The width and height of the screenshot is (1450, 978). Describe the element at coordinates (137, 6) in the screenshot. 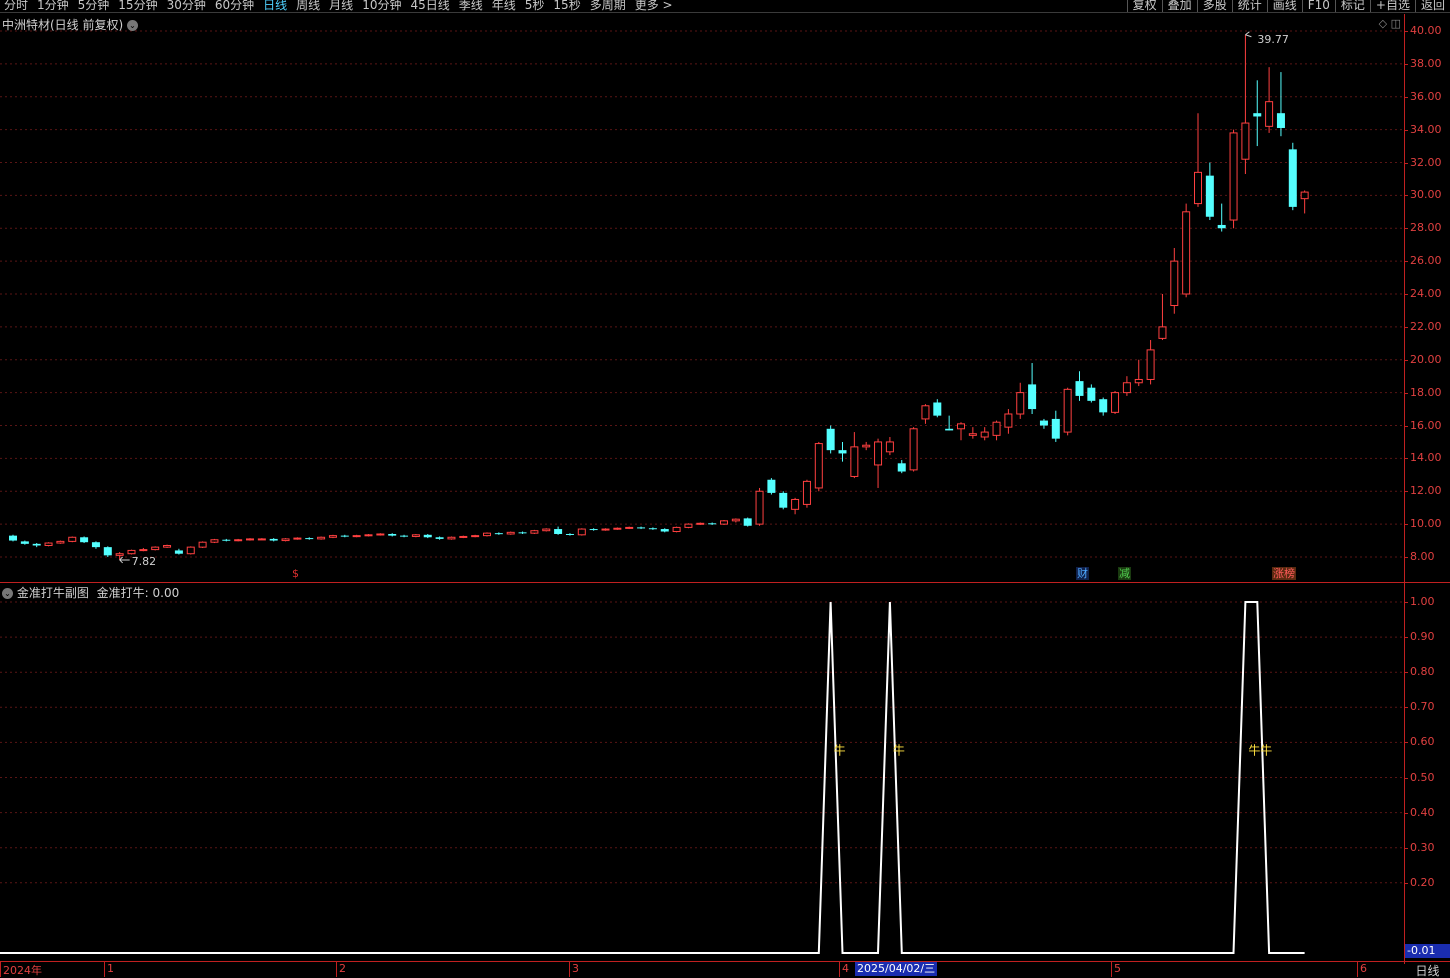

I see `period-tab: 15分钟` at that location.